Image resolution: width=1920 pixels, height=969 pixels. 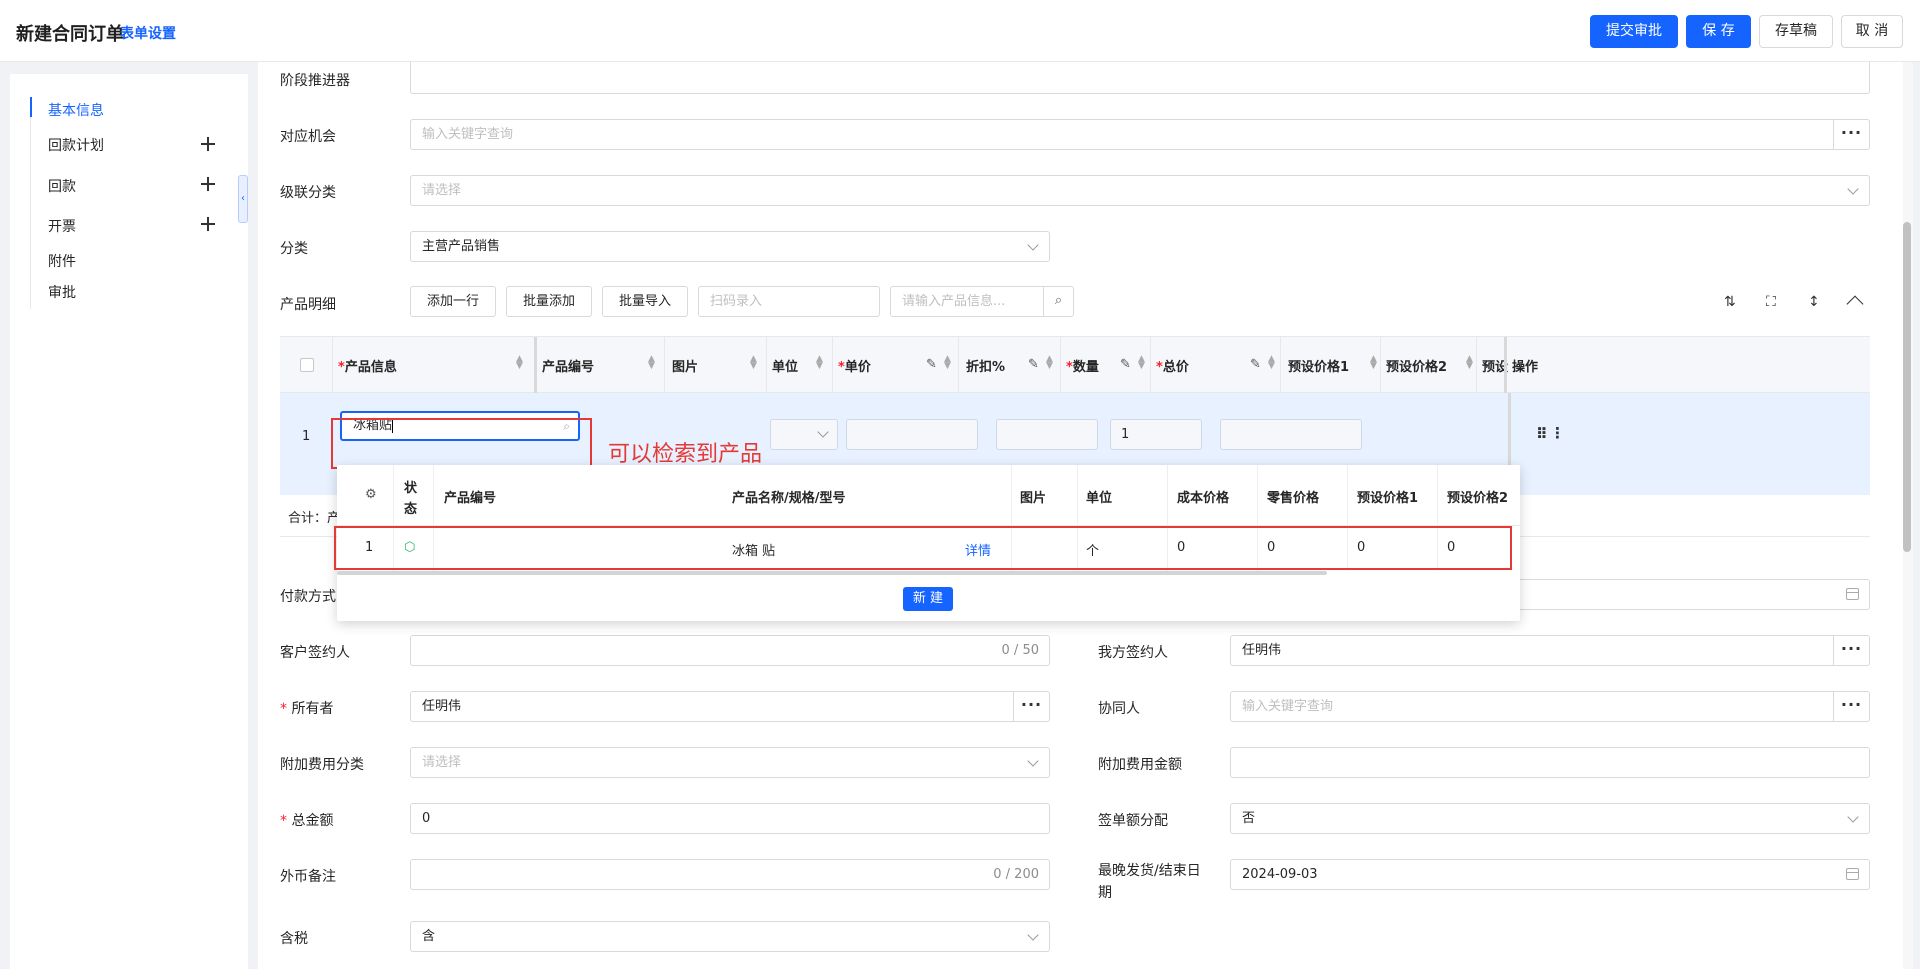 What do you see at coordinates (928, 599) in the screenshot?
I see `new-product-button: 新 建` at bounding box center [928, 599].